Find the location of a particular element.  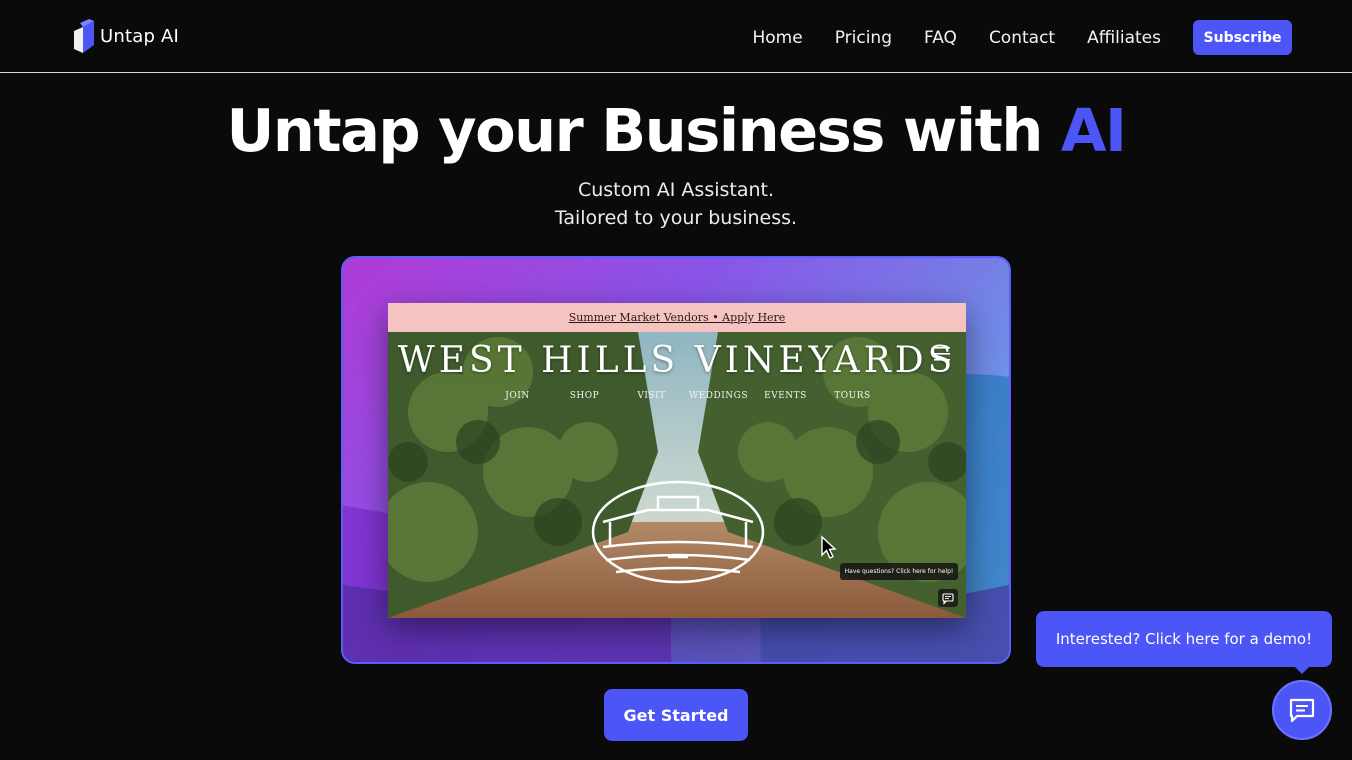

brand-name: Untap AI is located at coordinates (140, 36).